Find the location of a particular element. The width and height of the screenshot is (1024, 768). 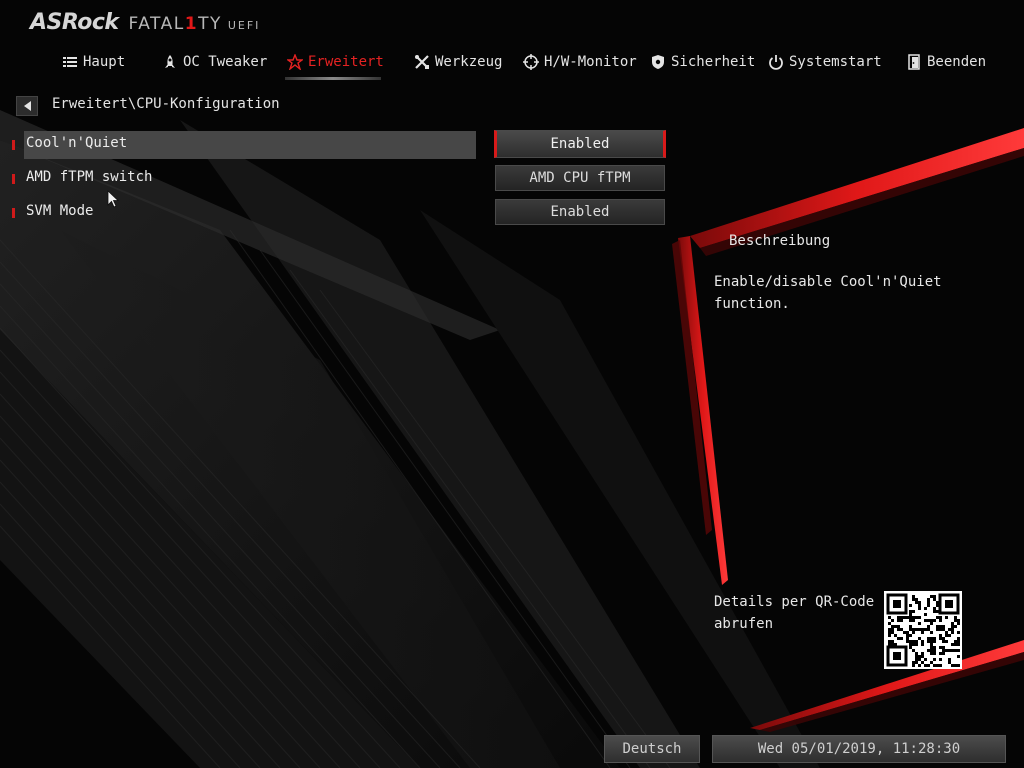

tools-icon is located at coordinates (422, 62).